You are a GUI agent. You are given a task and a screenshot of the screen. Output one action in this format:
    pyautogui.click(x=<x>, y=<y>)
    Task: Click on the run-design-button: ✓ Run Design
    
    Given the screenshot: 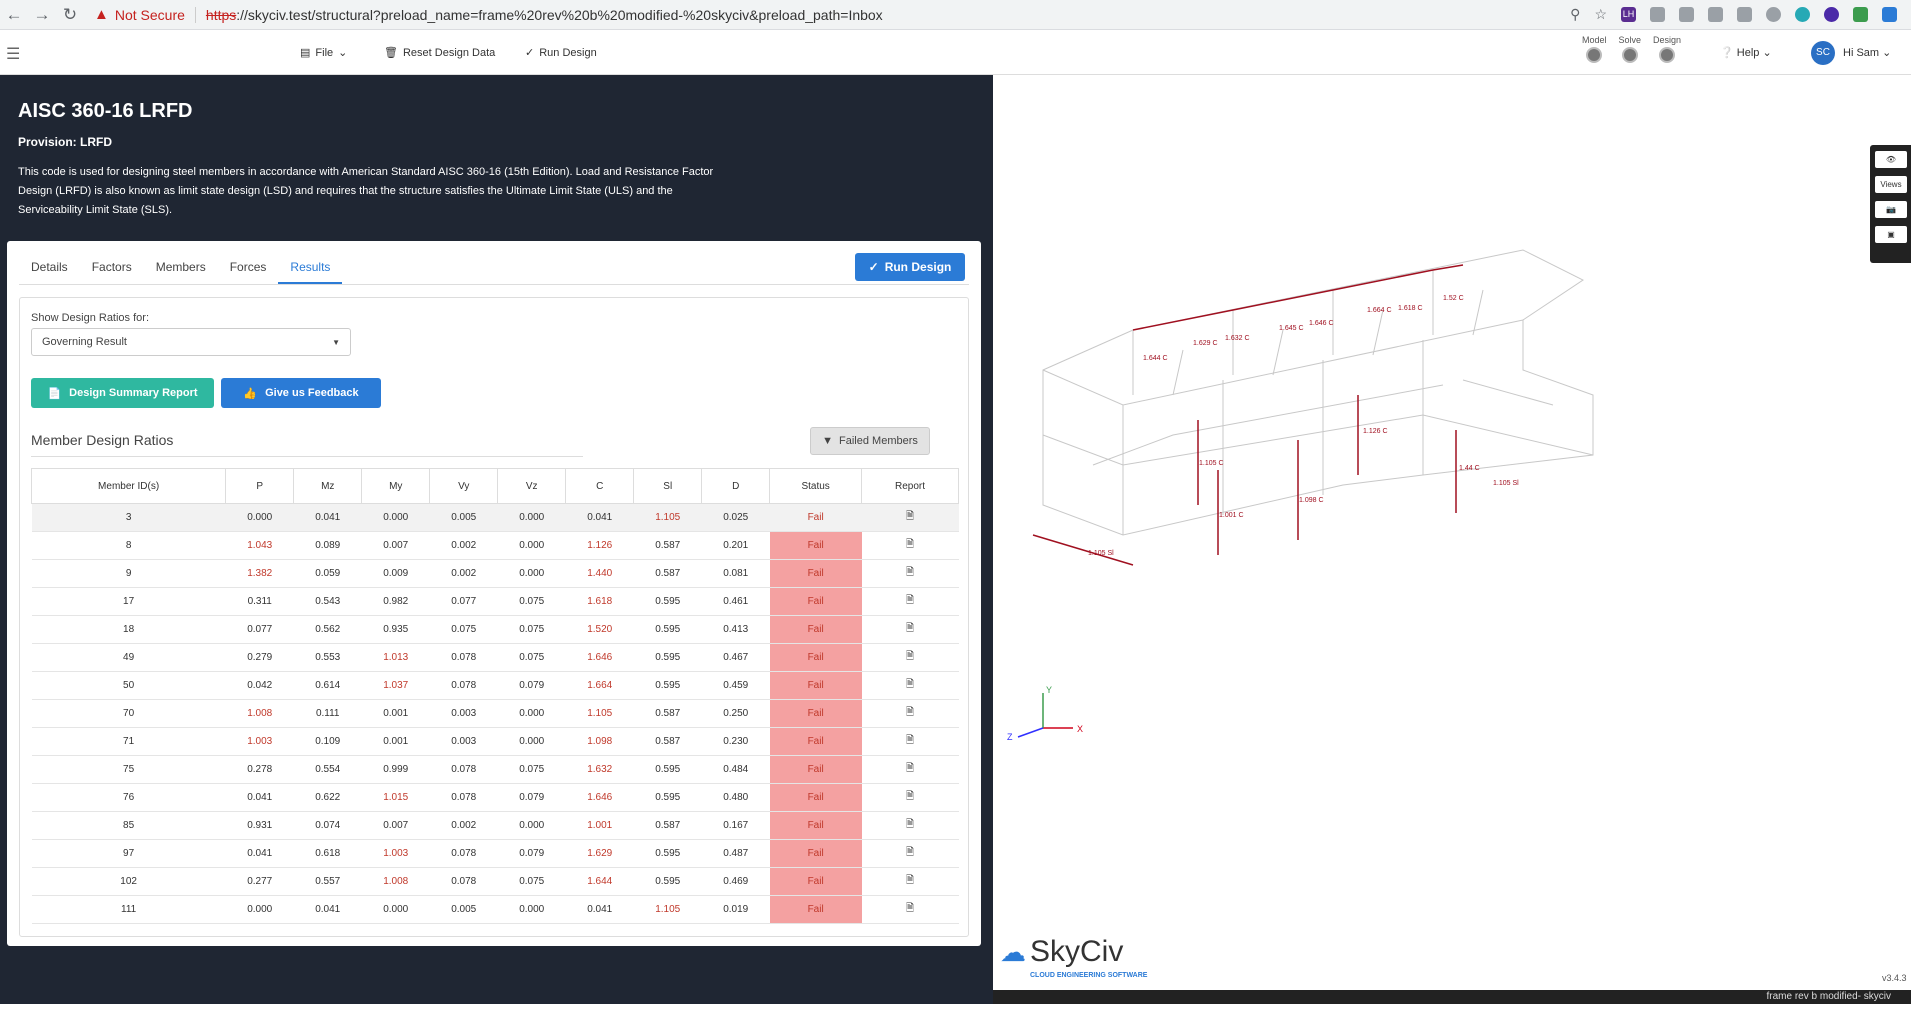 What is the action you would take?
    pyautogui.click(x=910, y=267)
    